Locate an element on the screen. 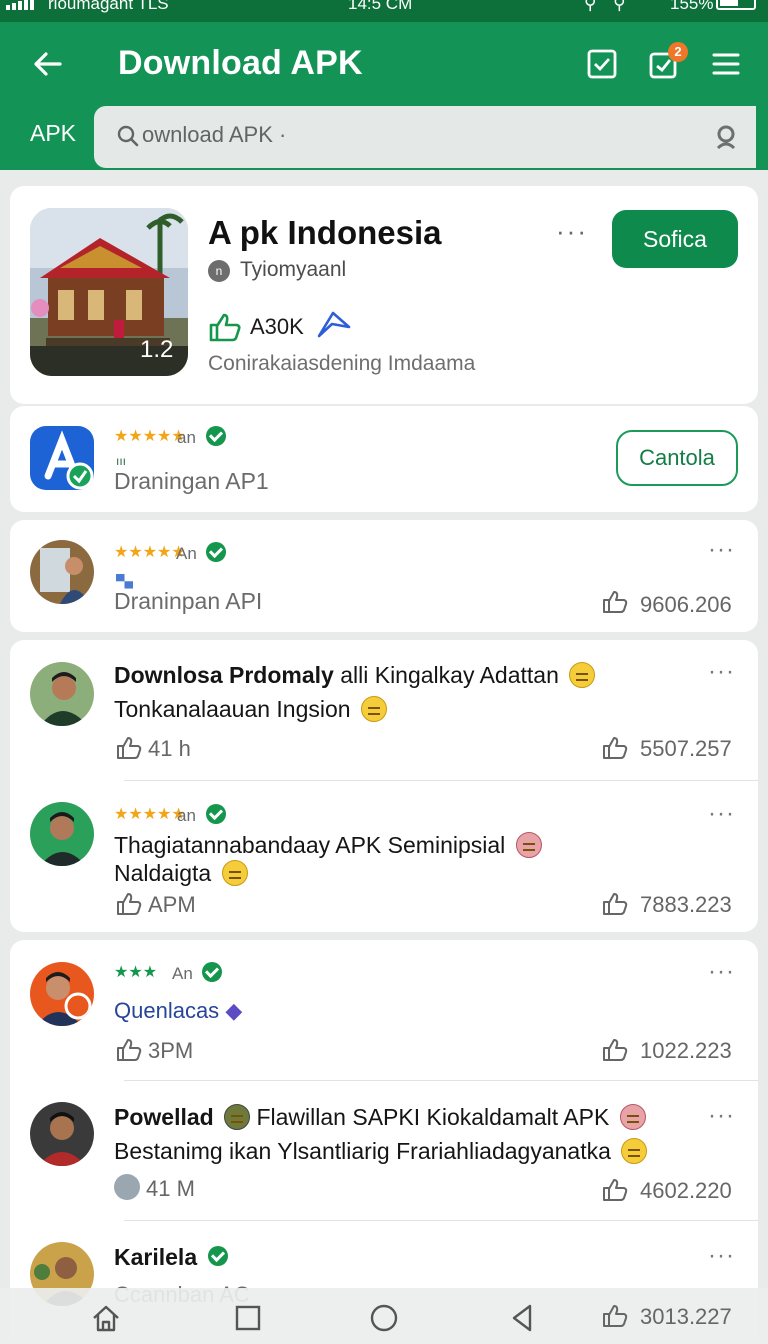 This screenshot has height=1344, width=768. app-subtitle: Conirakaiasdening Imdaama is located at coordinates (342, 363).